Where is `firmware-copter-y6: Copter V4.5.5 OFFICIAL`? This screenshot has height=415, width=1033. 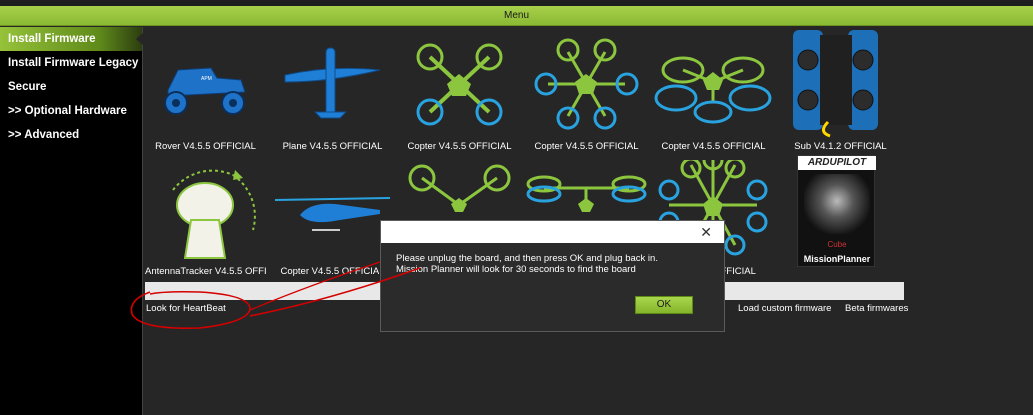
firmware-copter-y6: Copter V4.5.5 OFFICIAL is located at coordinates (713, 95).